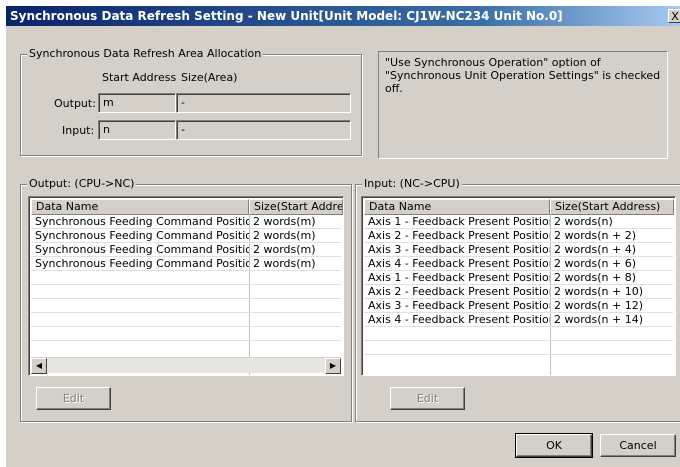  Describe the element at coordinates (457, 207) in the screenshot. I see `input-col-data-name: Data Name` at that location.